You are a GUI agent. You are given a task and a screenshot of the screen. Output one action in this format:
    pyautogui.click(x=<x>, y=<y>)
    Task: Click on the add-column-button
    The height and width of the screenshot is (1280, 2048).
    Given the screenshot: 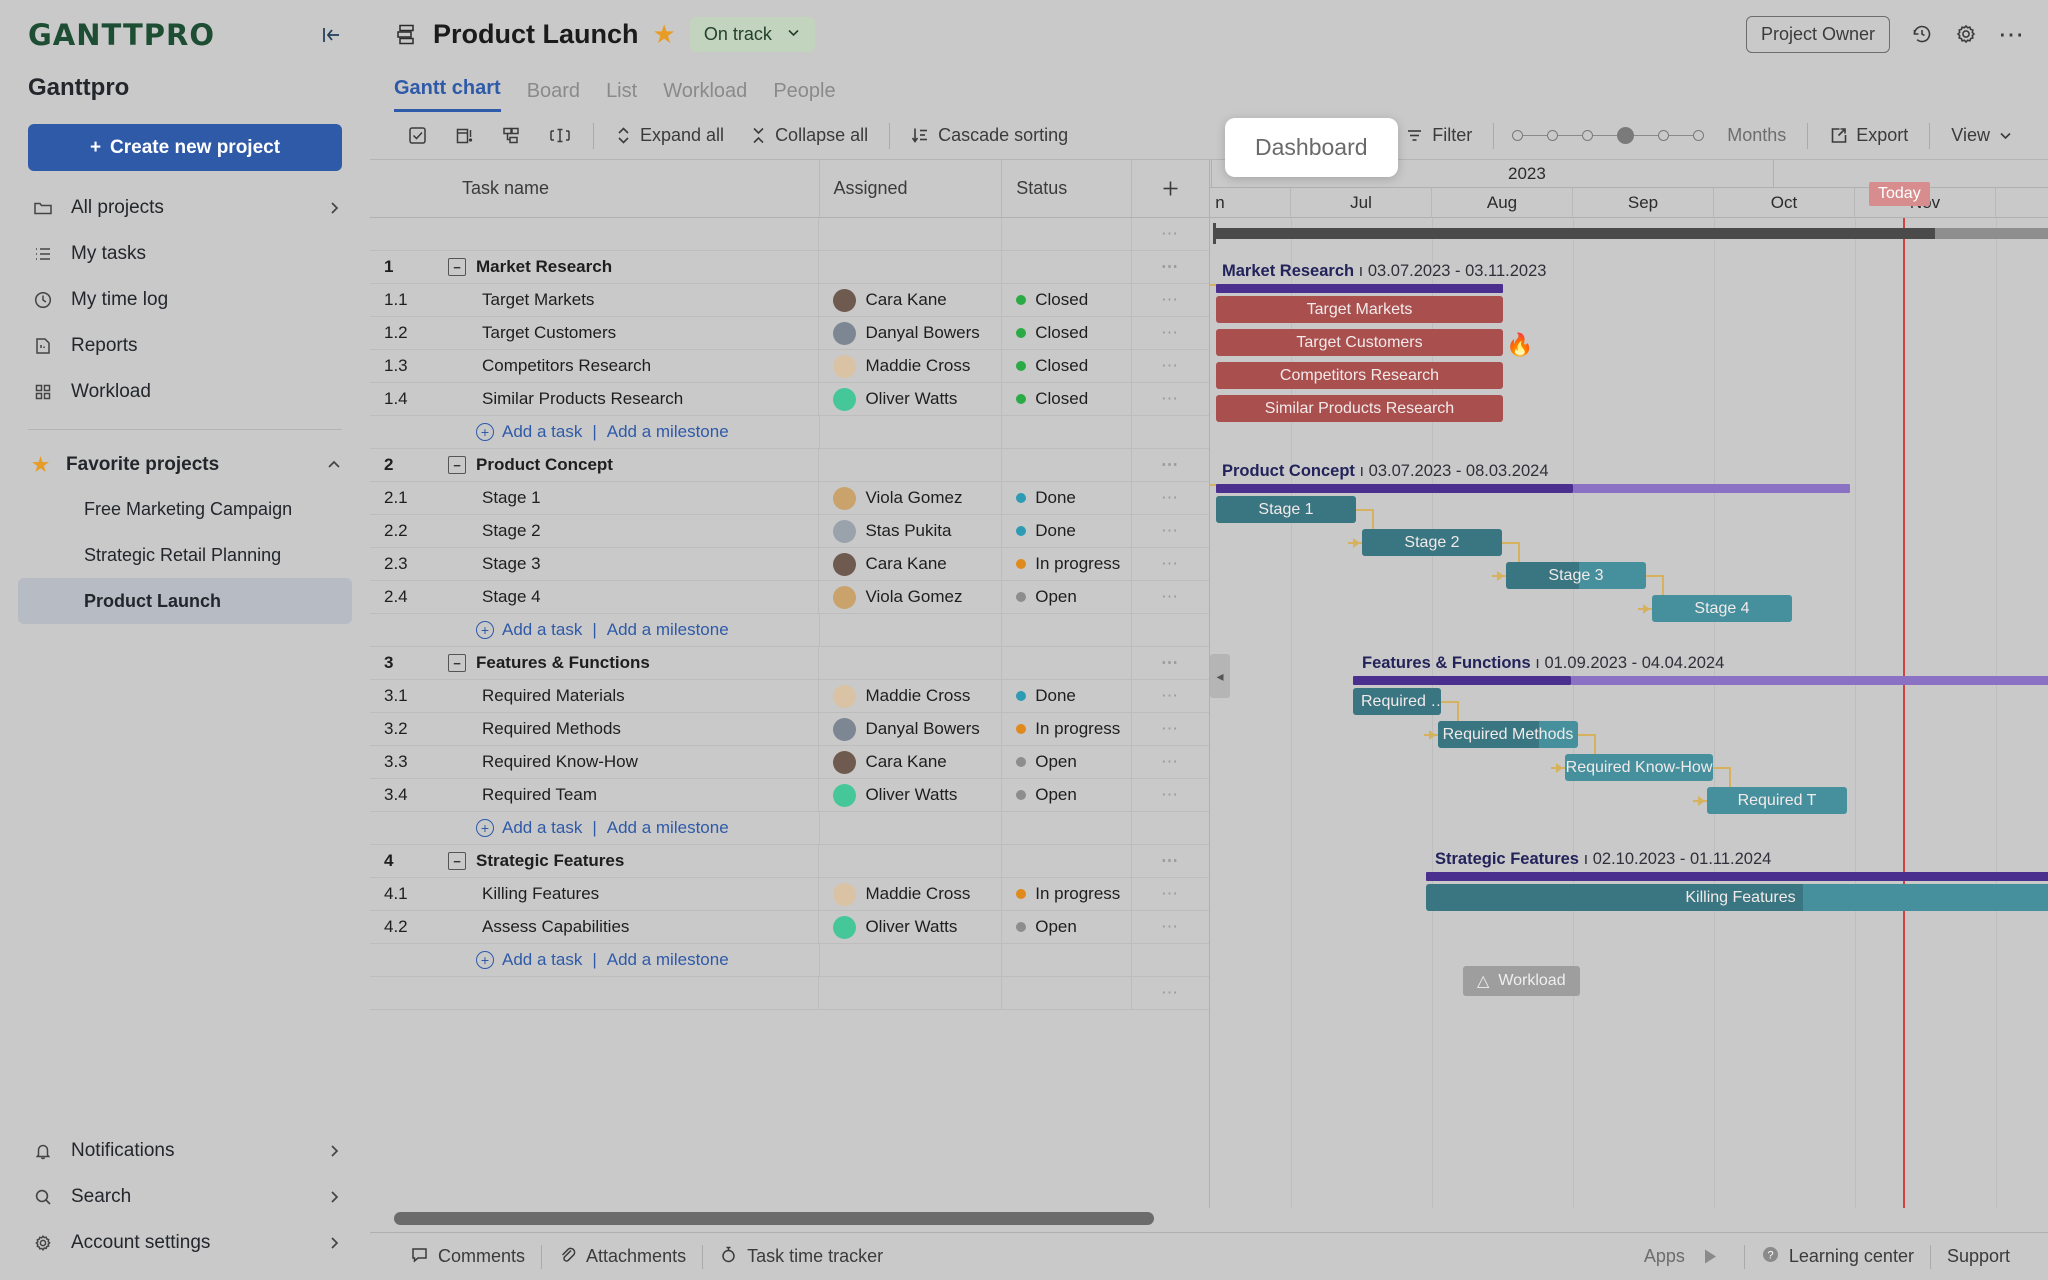 What is the action you would take?
    pyautogui.click(x=1170, y=188)
    